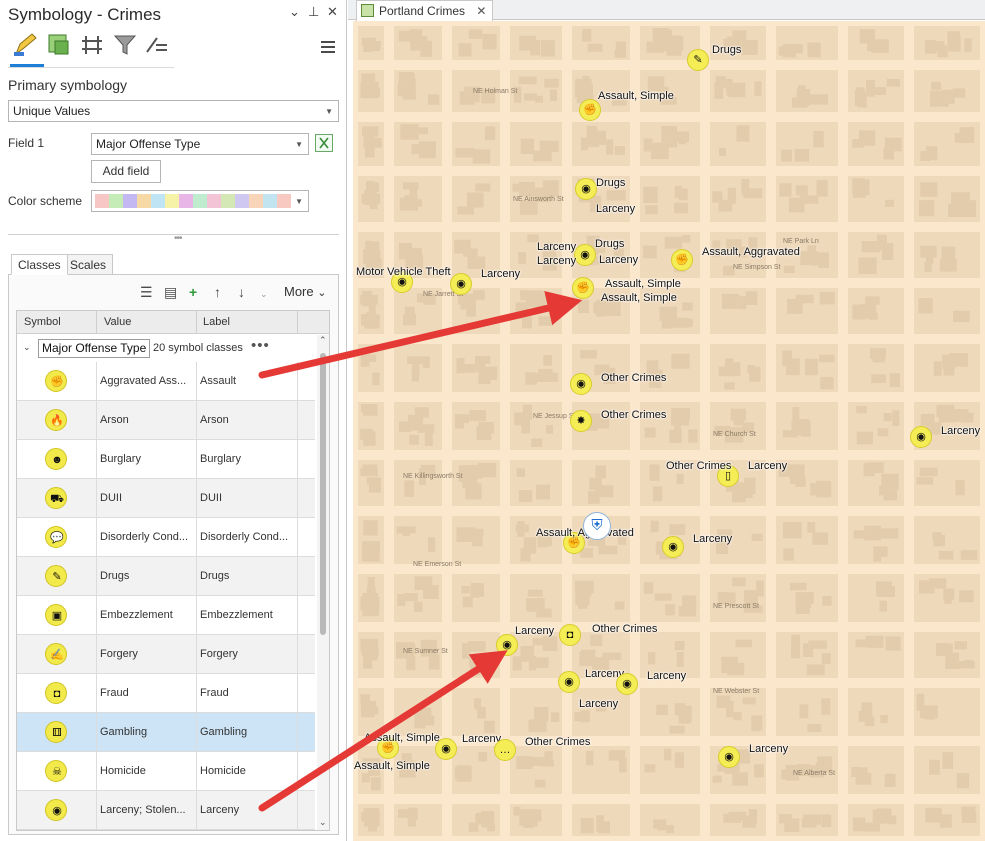  What do you see at coordinates (59, 45) in the screenshot?
I see `vary-symbology-tool-icon` at bounding box center [59, 45].